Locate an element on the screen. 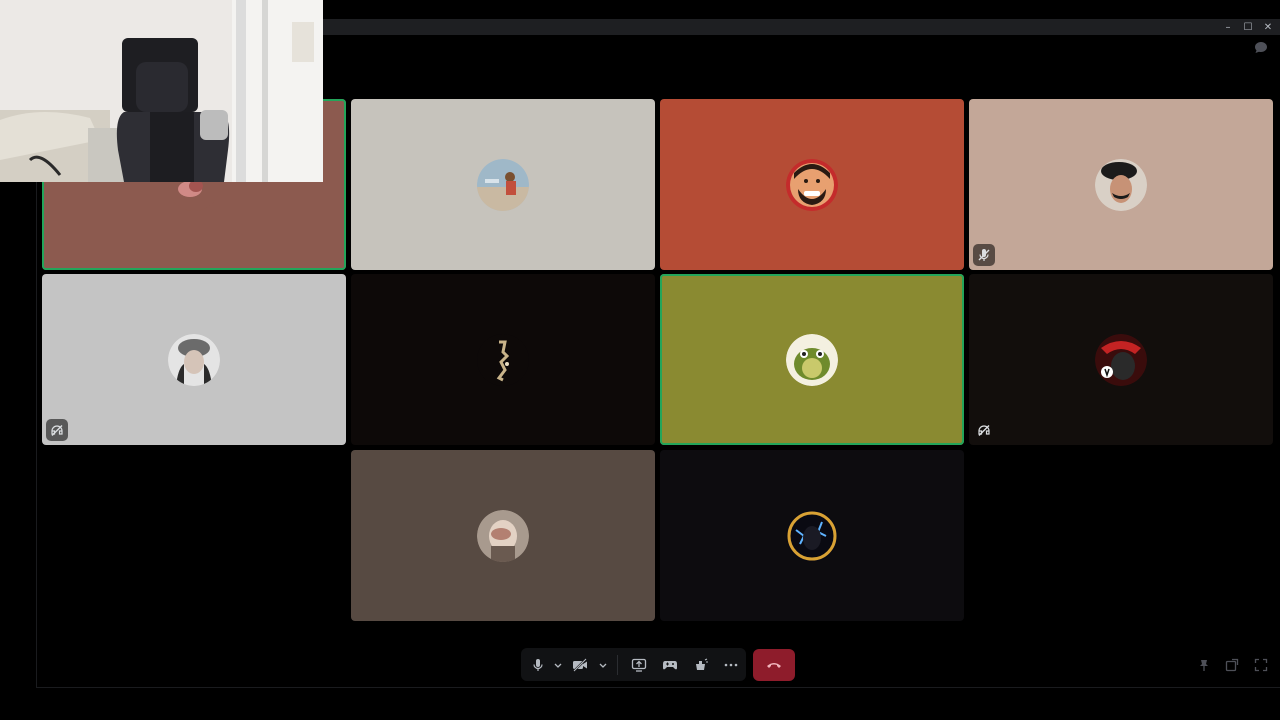 The image size is (1280, 720). activity-icon is located at coordinates (670, 664).